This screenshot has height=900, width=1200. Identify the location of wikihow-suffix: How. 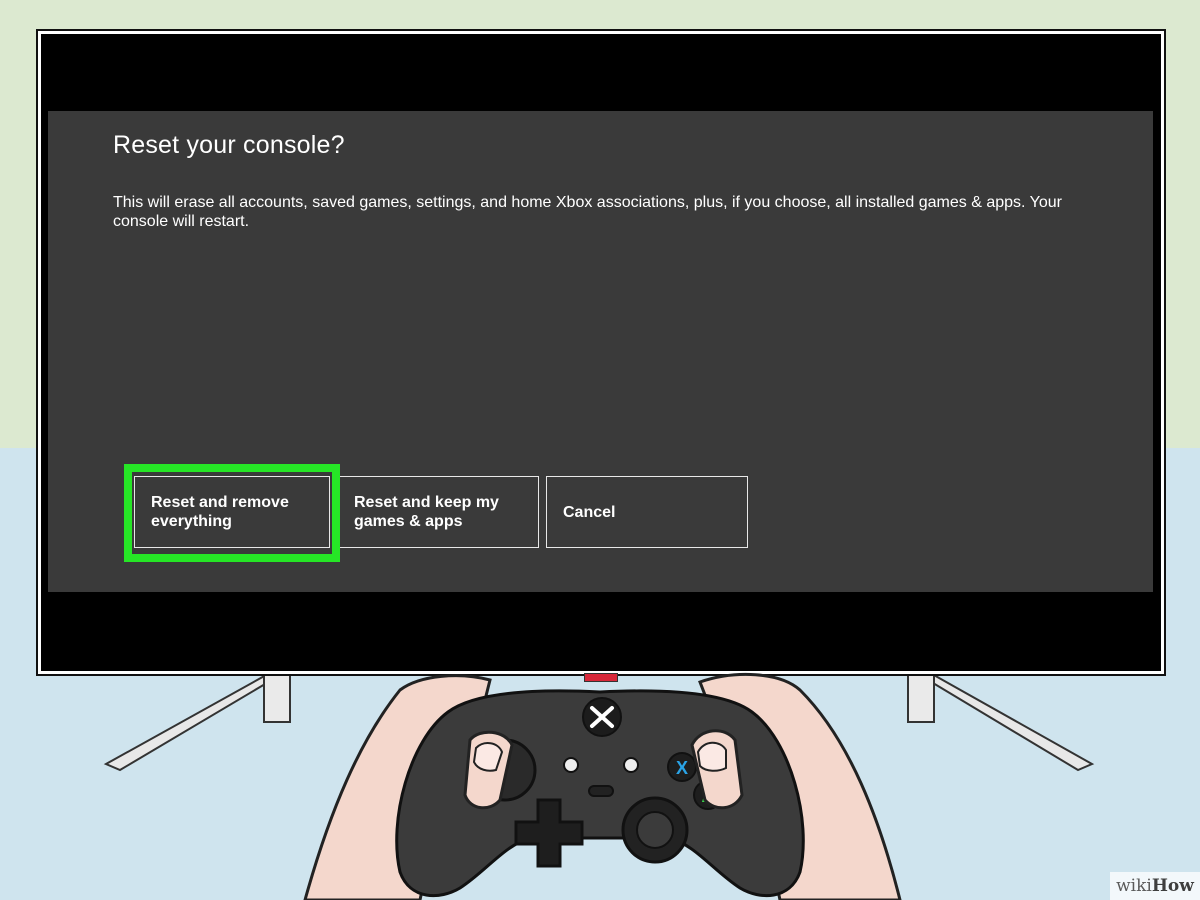
(1172, 886).